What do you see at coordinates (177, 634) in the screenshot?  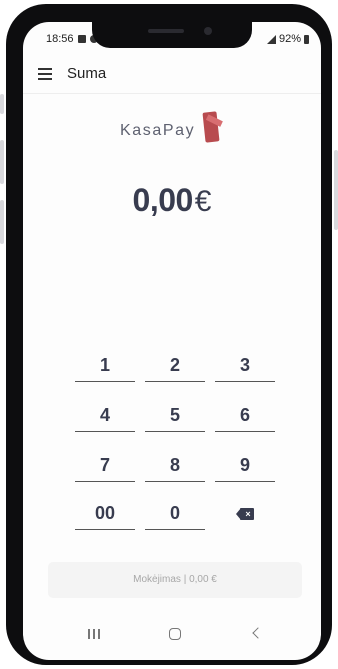 I see `home-icon` at bounding box center [177, 634].